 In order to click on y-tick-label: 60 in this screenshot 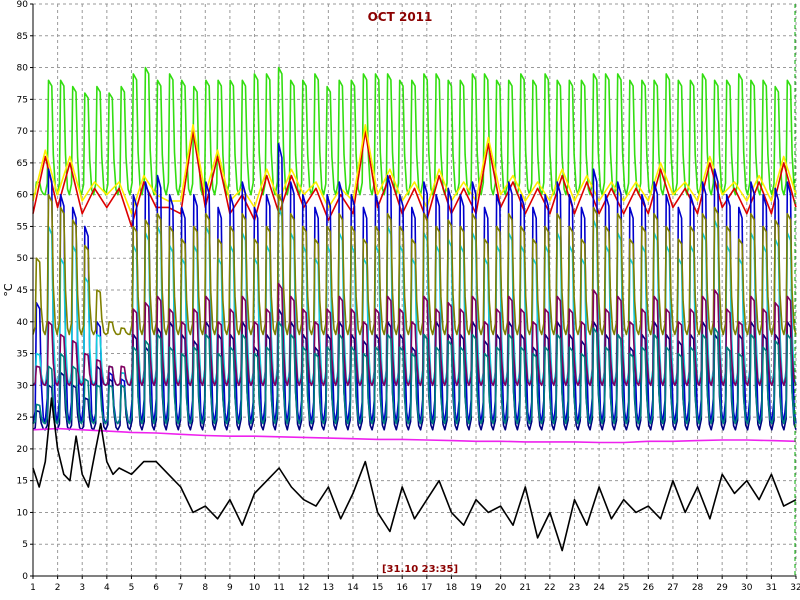, I will do `click(23, 196)`.